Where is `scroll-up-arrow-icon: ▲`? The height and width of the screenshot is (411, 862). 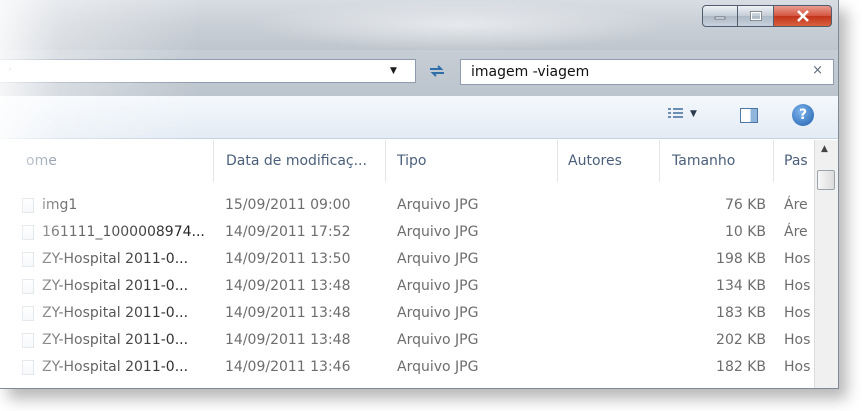
scroll-up-arrow-icon: ▲ is located at coordinates (824, 149).